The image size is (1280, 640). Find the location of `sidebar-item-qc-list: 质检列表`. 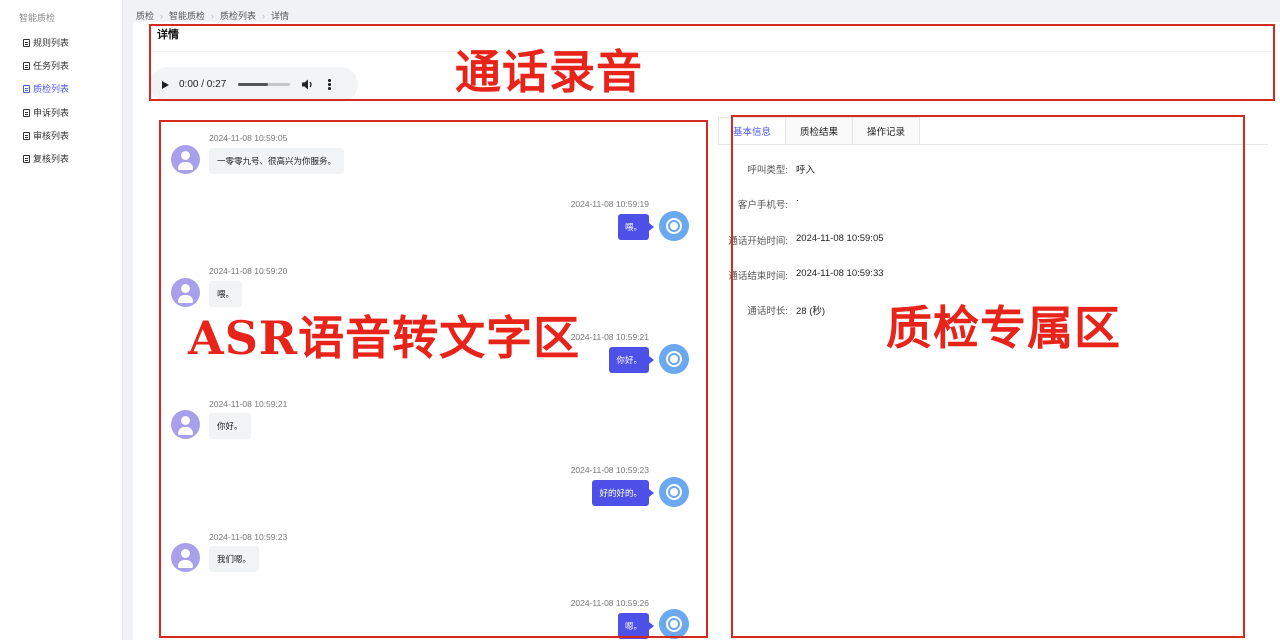

sidebar-item-qc-list: 质检列表 is located at coordinates (46, 88).